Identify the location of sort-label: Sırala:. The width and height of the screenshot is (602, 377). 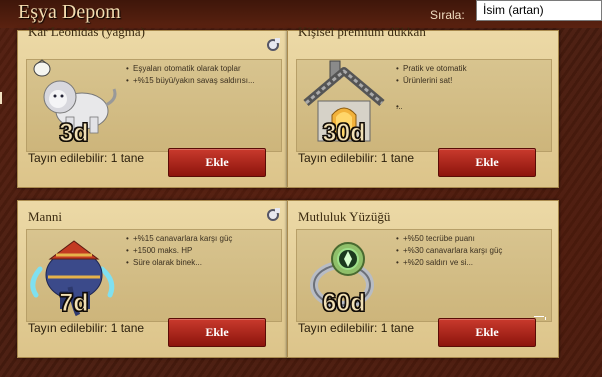
(447, 15).